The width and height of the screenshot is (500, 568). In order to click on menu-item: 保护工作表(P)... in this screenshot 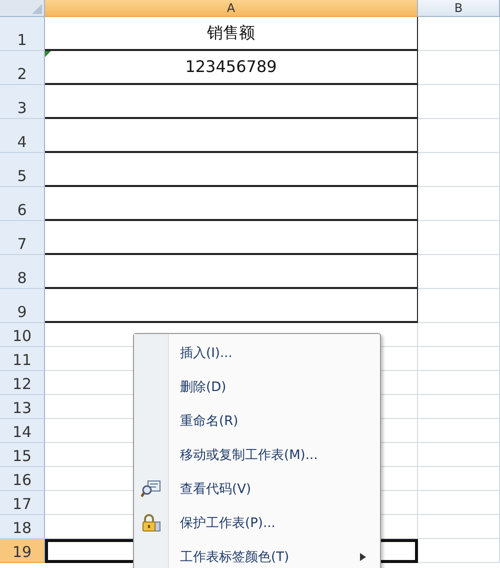, I will do `click(257, 523)`.